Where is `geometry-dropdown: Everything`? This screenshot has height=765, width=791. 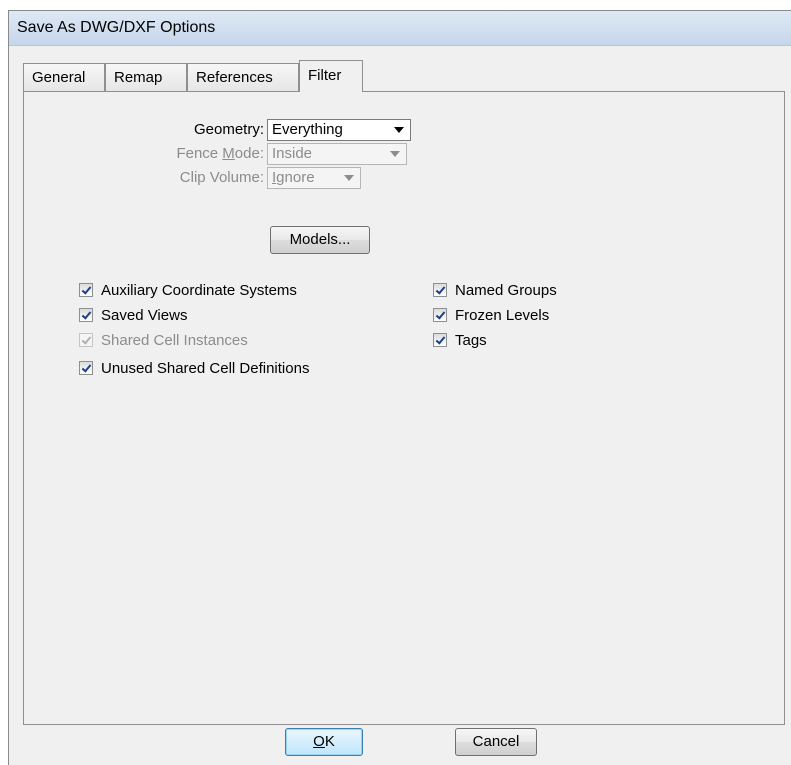 geometry-dropdown: Everything is located at coordinates (339, 130).